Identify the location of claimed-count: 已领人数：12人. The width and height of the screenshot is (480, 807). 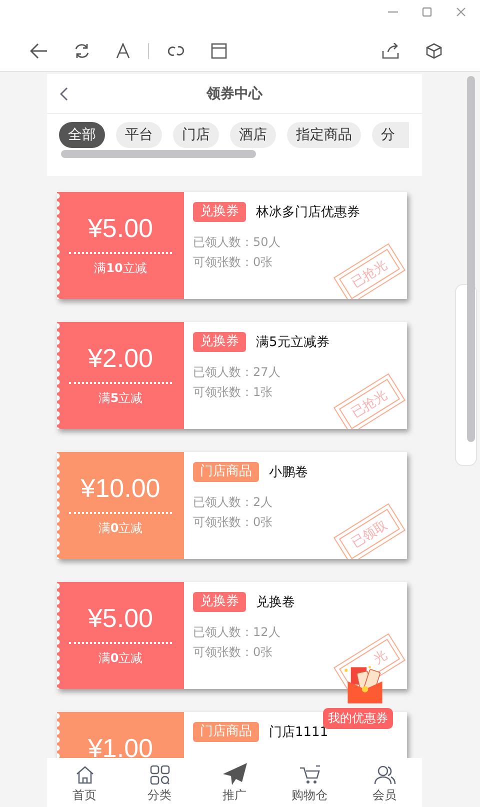
(236, 632).